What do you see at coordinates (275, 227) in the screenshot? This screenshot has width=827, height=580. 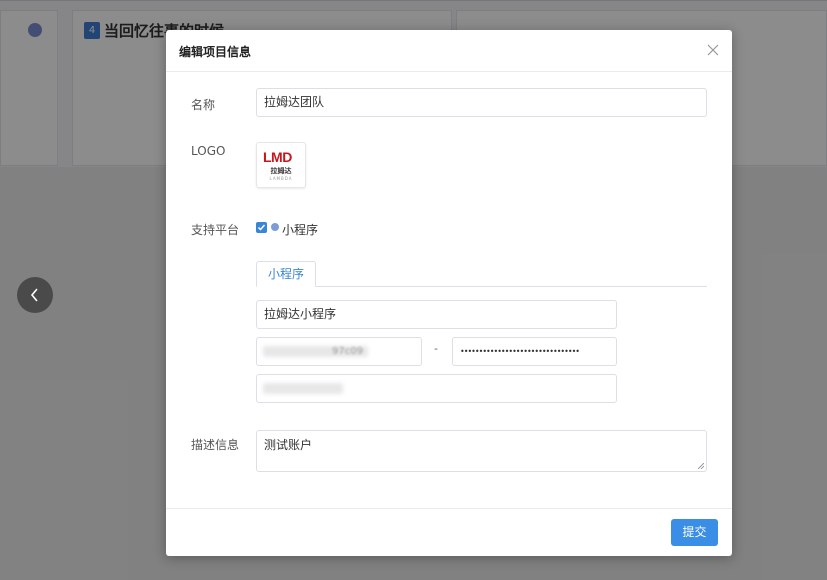 I see `miniapp-icon` at bounding box center [275, 227].